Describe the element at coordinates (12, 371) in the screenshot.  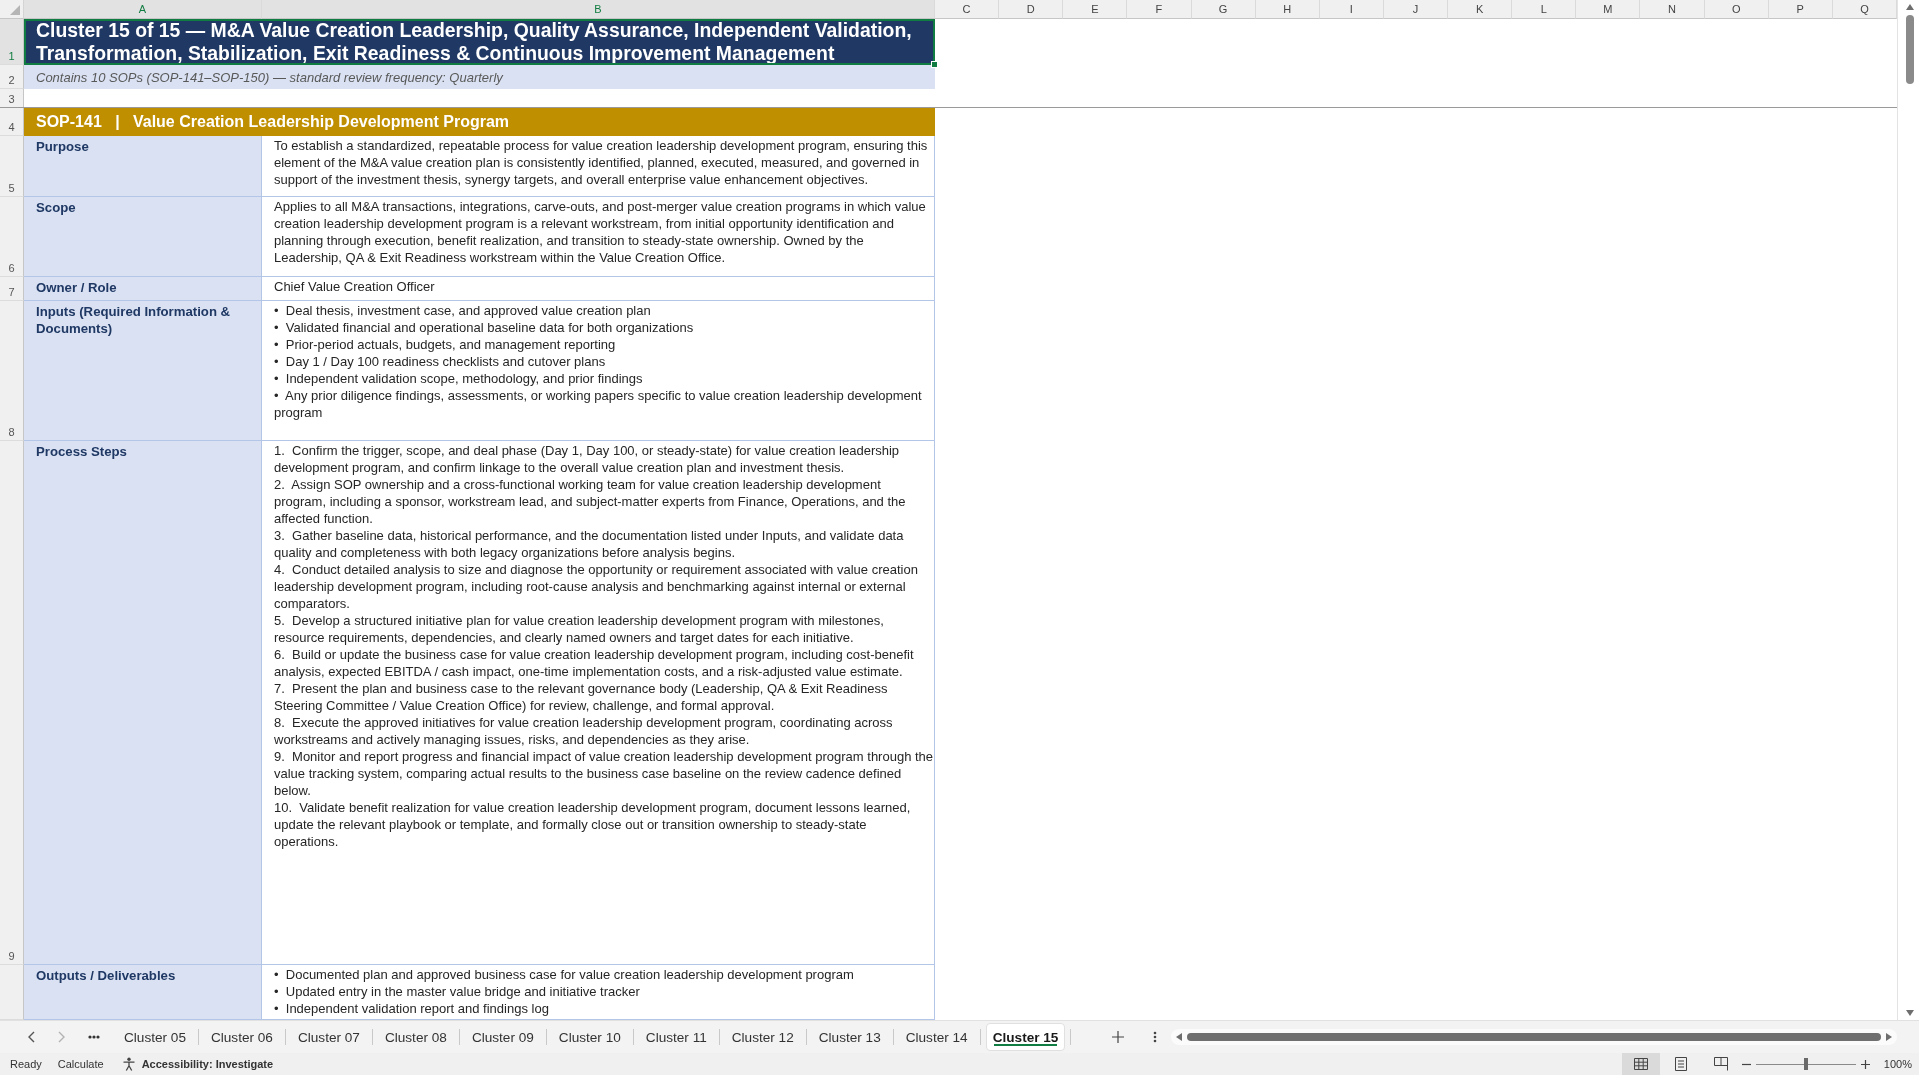
I see `row-header: 8` at that location.